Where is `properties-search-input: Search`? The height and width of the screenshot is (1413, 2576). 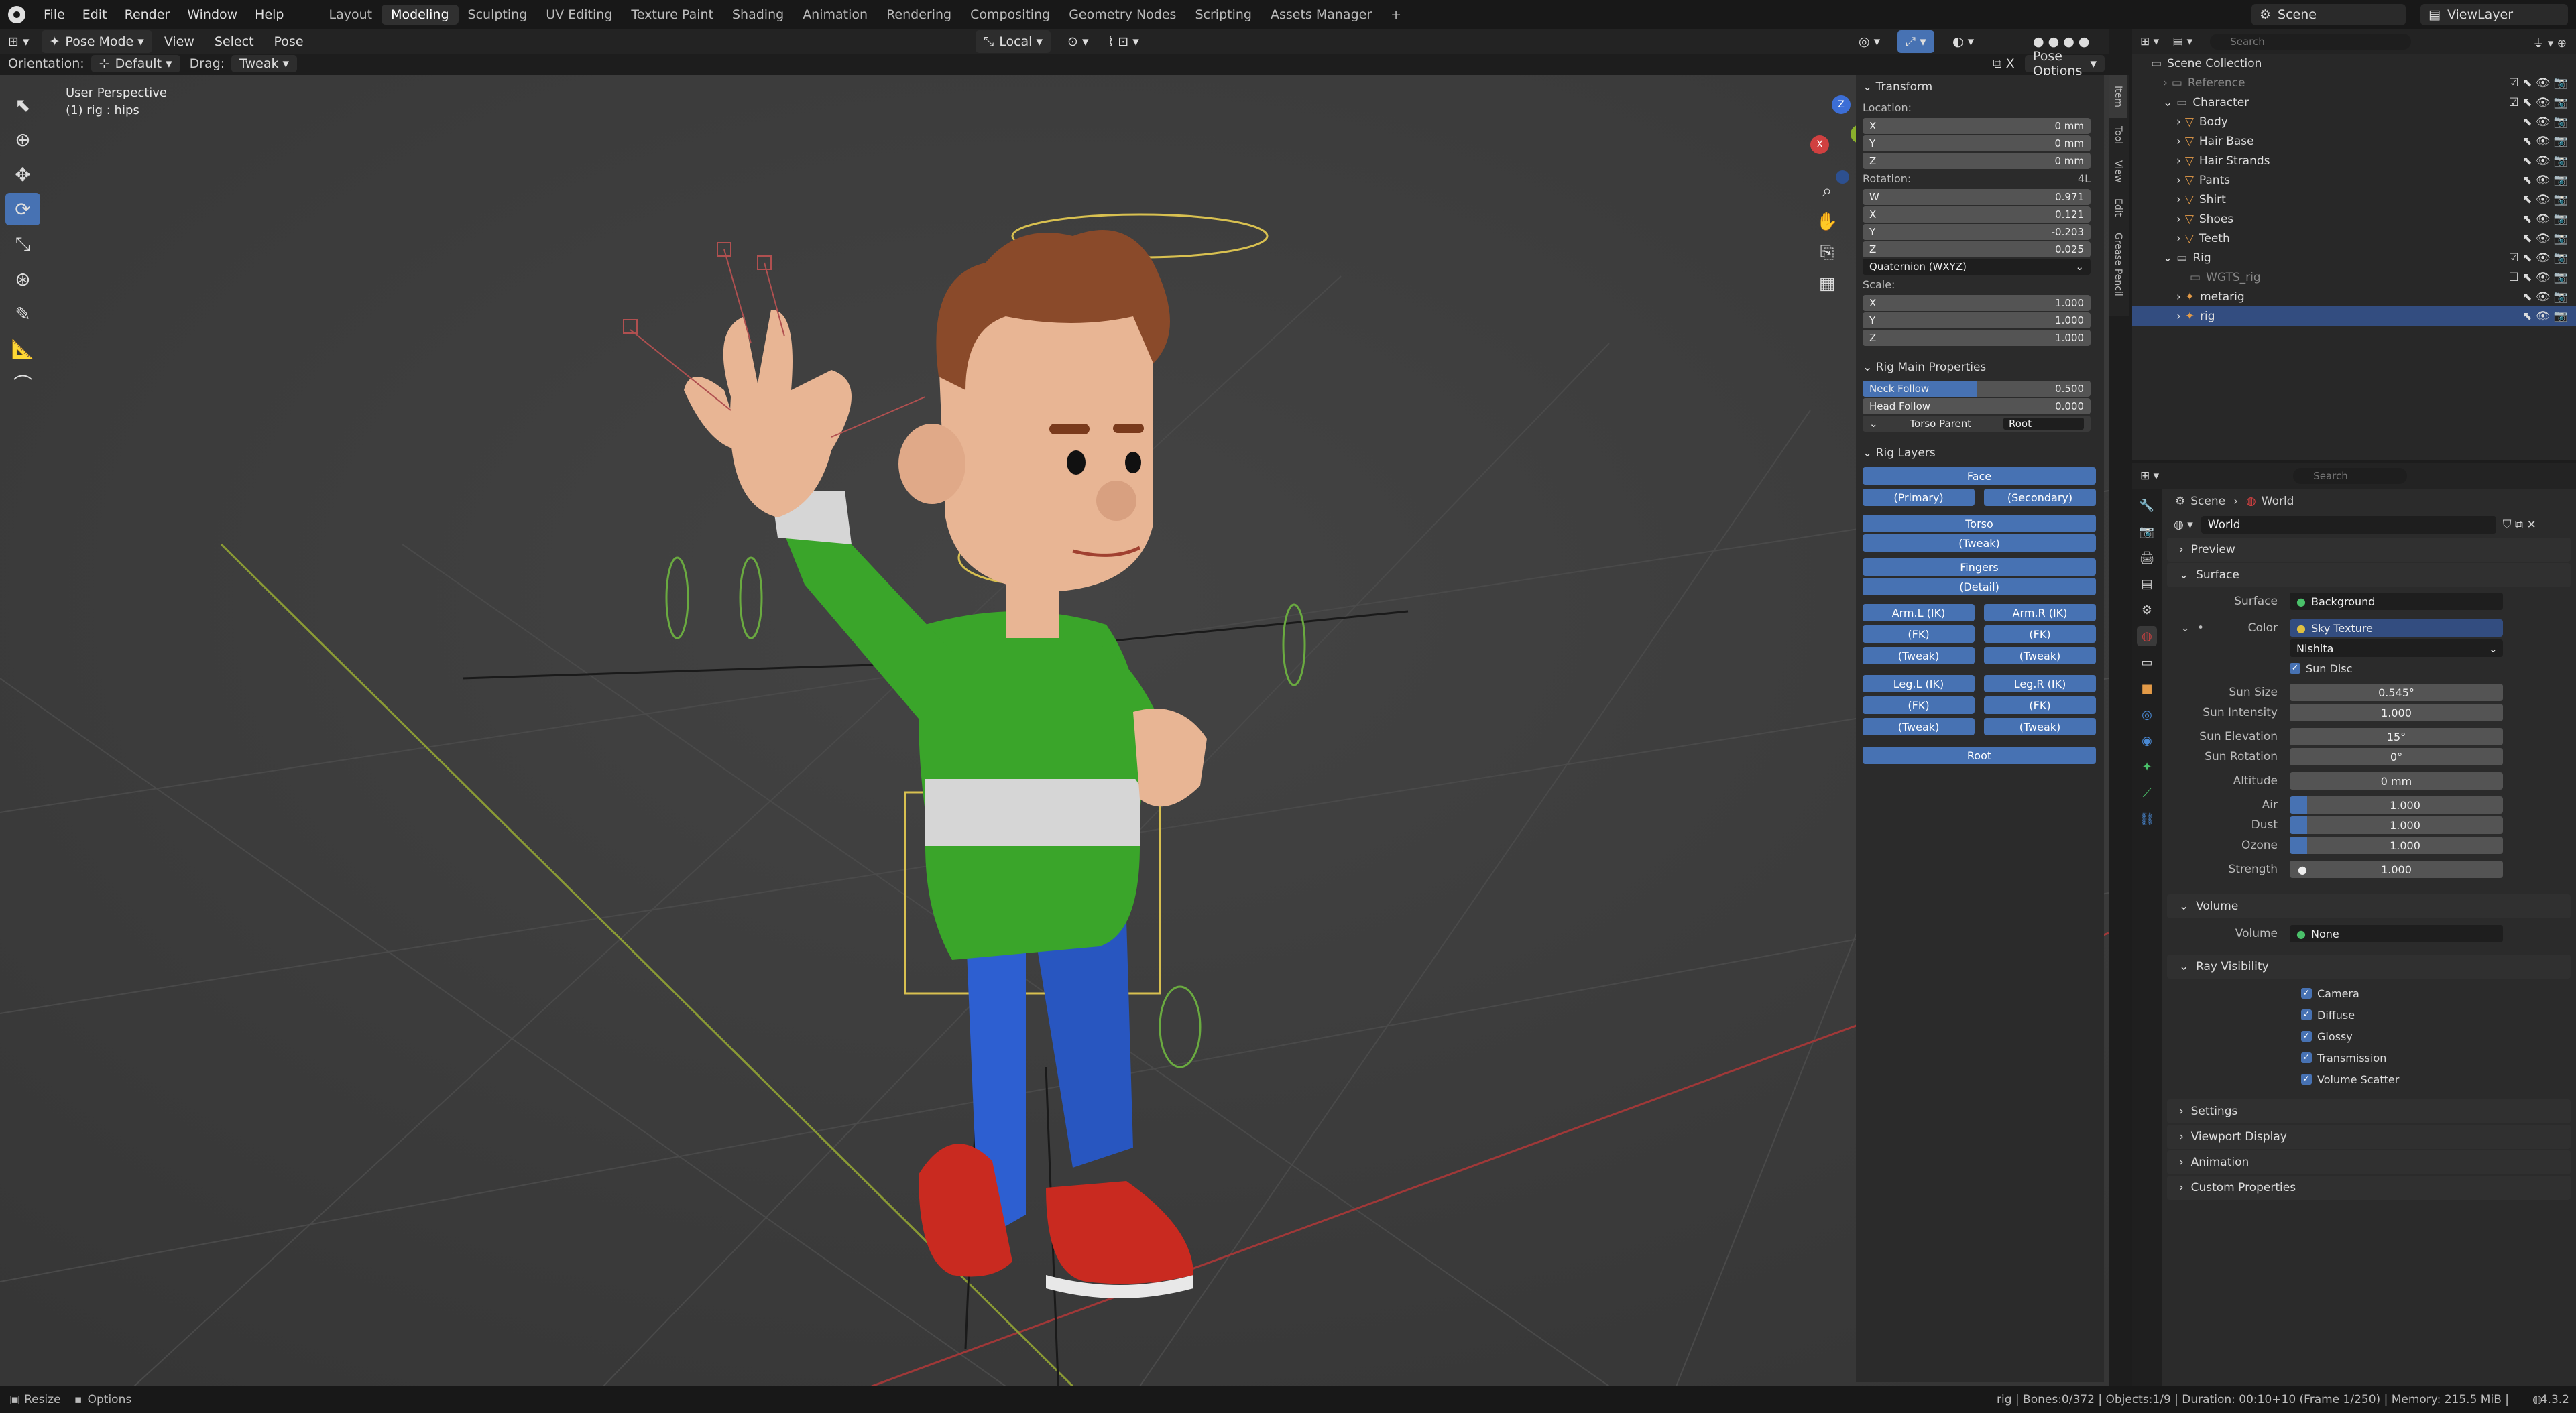
properties-search-input: Search is located at coordinates (2350, 476).